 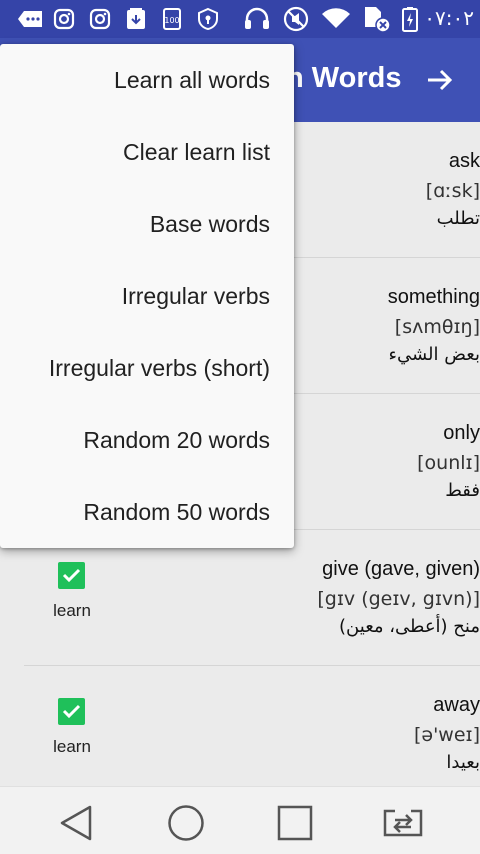 I want to click on arrow-right-icon, so click(x=440, y=80).